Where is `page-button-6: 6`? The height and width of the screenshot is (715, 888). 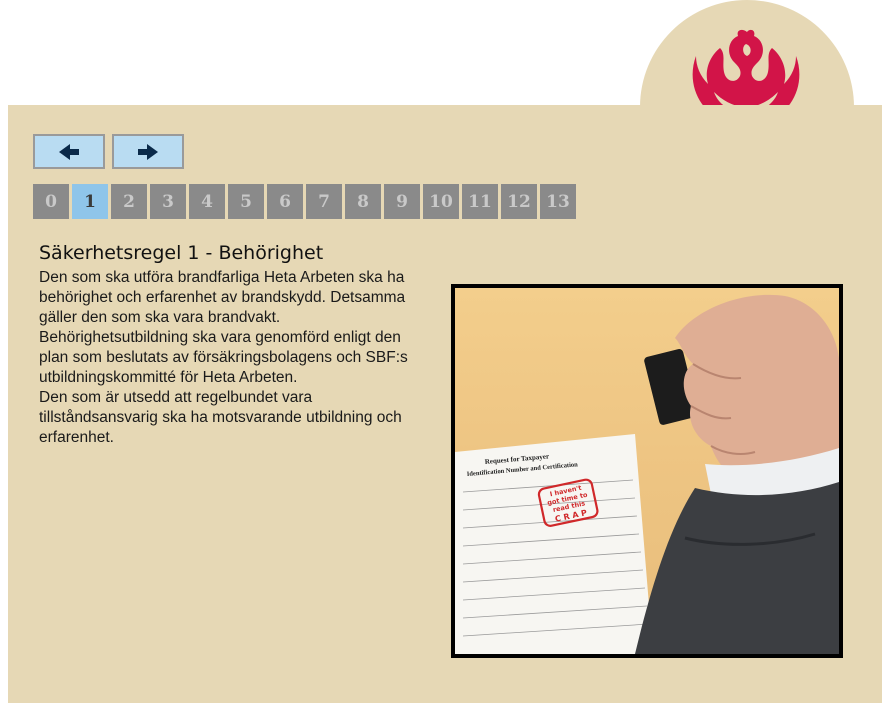
page-button-6: 6 is located at coordinates (285, 201).